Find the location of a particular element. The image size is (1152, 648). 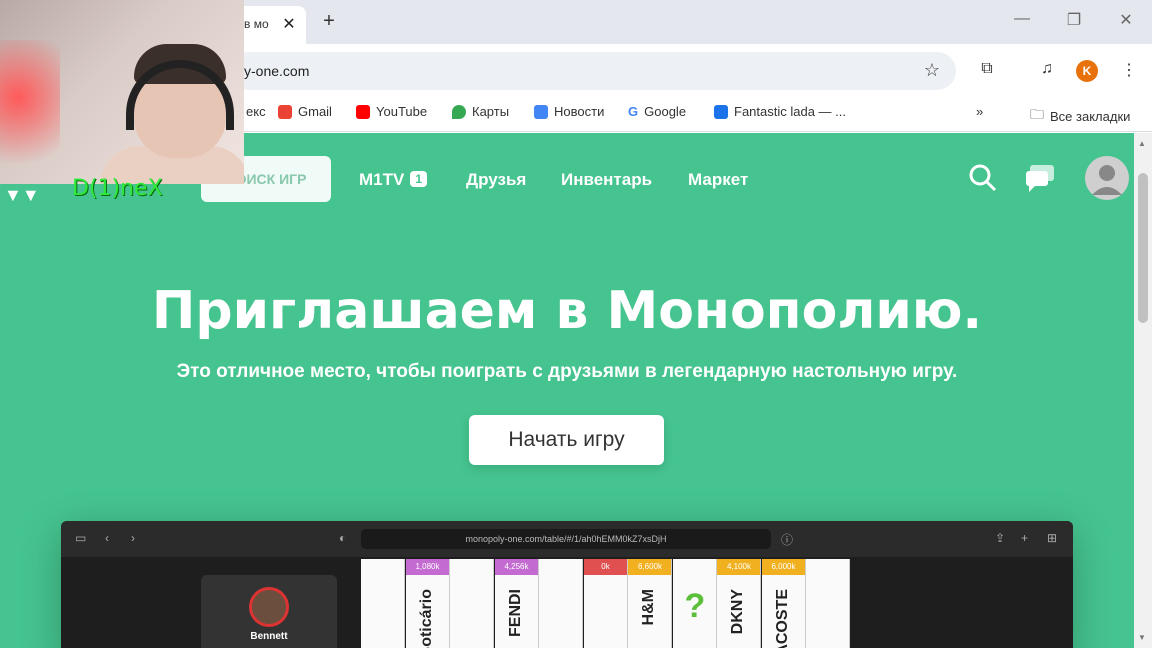

bookmark-label: Новости is located at coordinates (579, 111).